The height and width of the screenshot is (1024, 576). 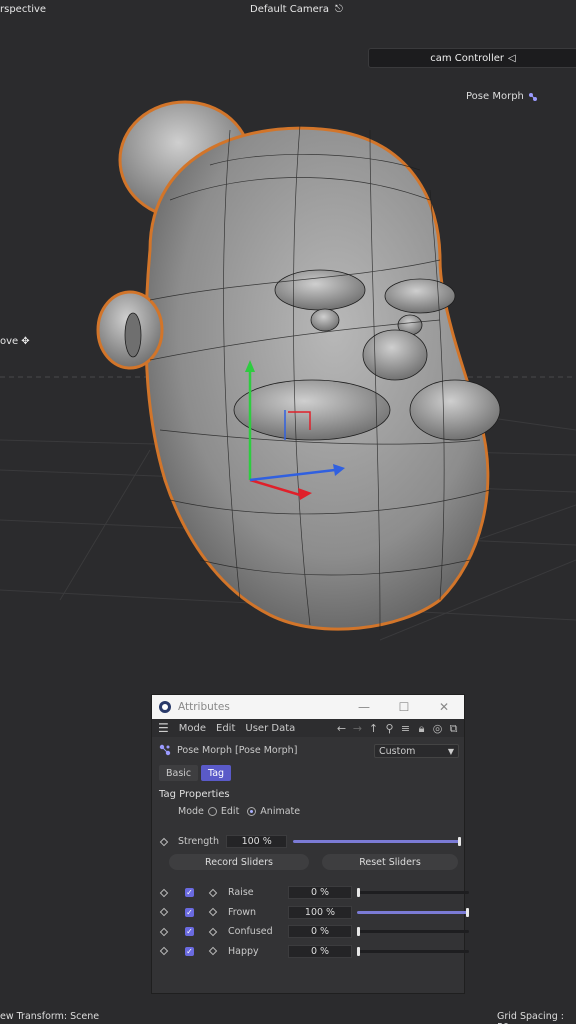 I want to click on layout-dropdown: Custom ▼, so click(x=416, y=751).